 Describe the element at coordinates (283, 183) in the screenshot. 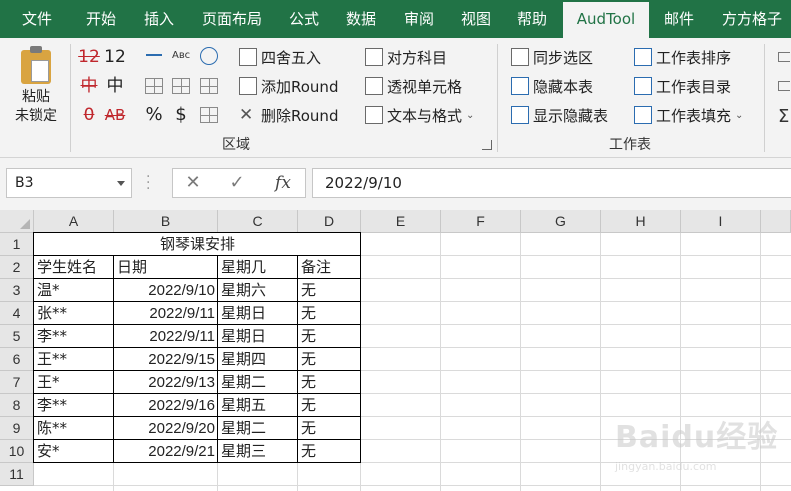

I see `insert-function-icon: fx` at that location.